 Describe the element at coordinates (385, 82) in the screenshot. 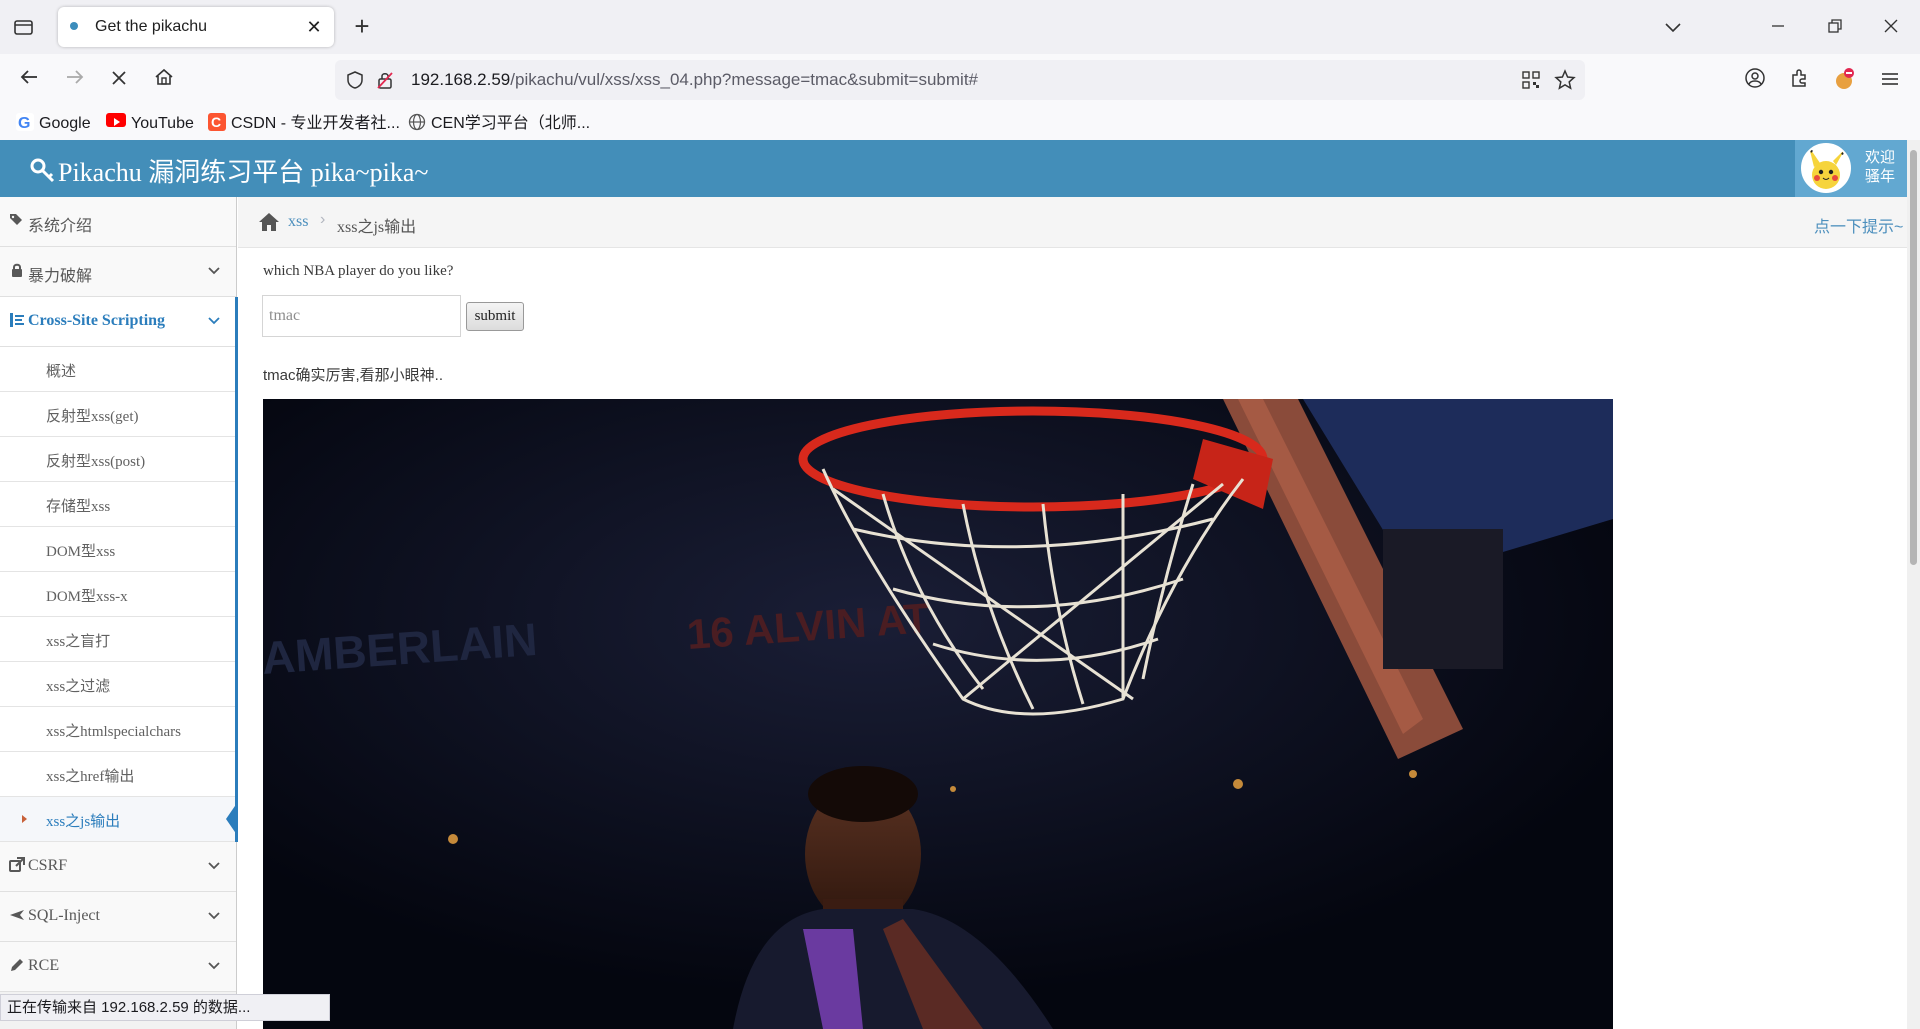

I see `insecure-lock-icon` at that location.